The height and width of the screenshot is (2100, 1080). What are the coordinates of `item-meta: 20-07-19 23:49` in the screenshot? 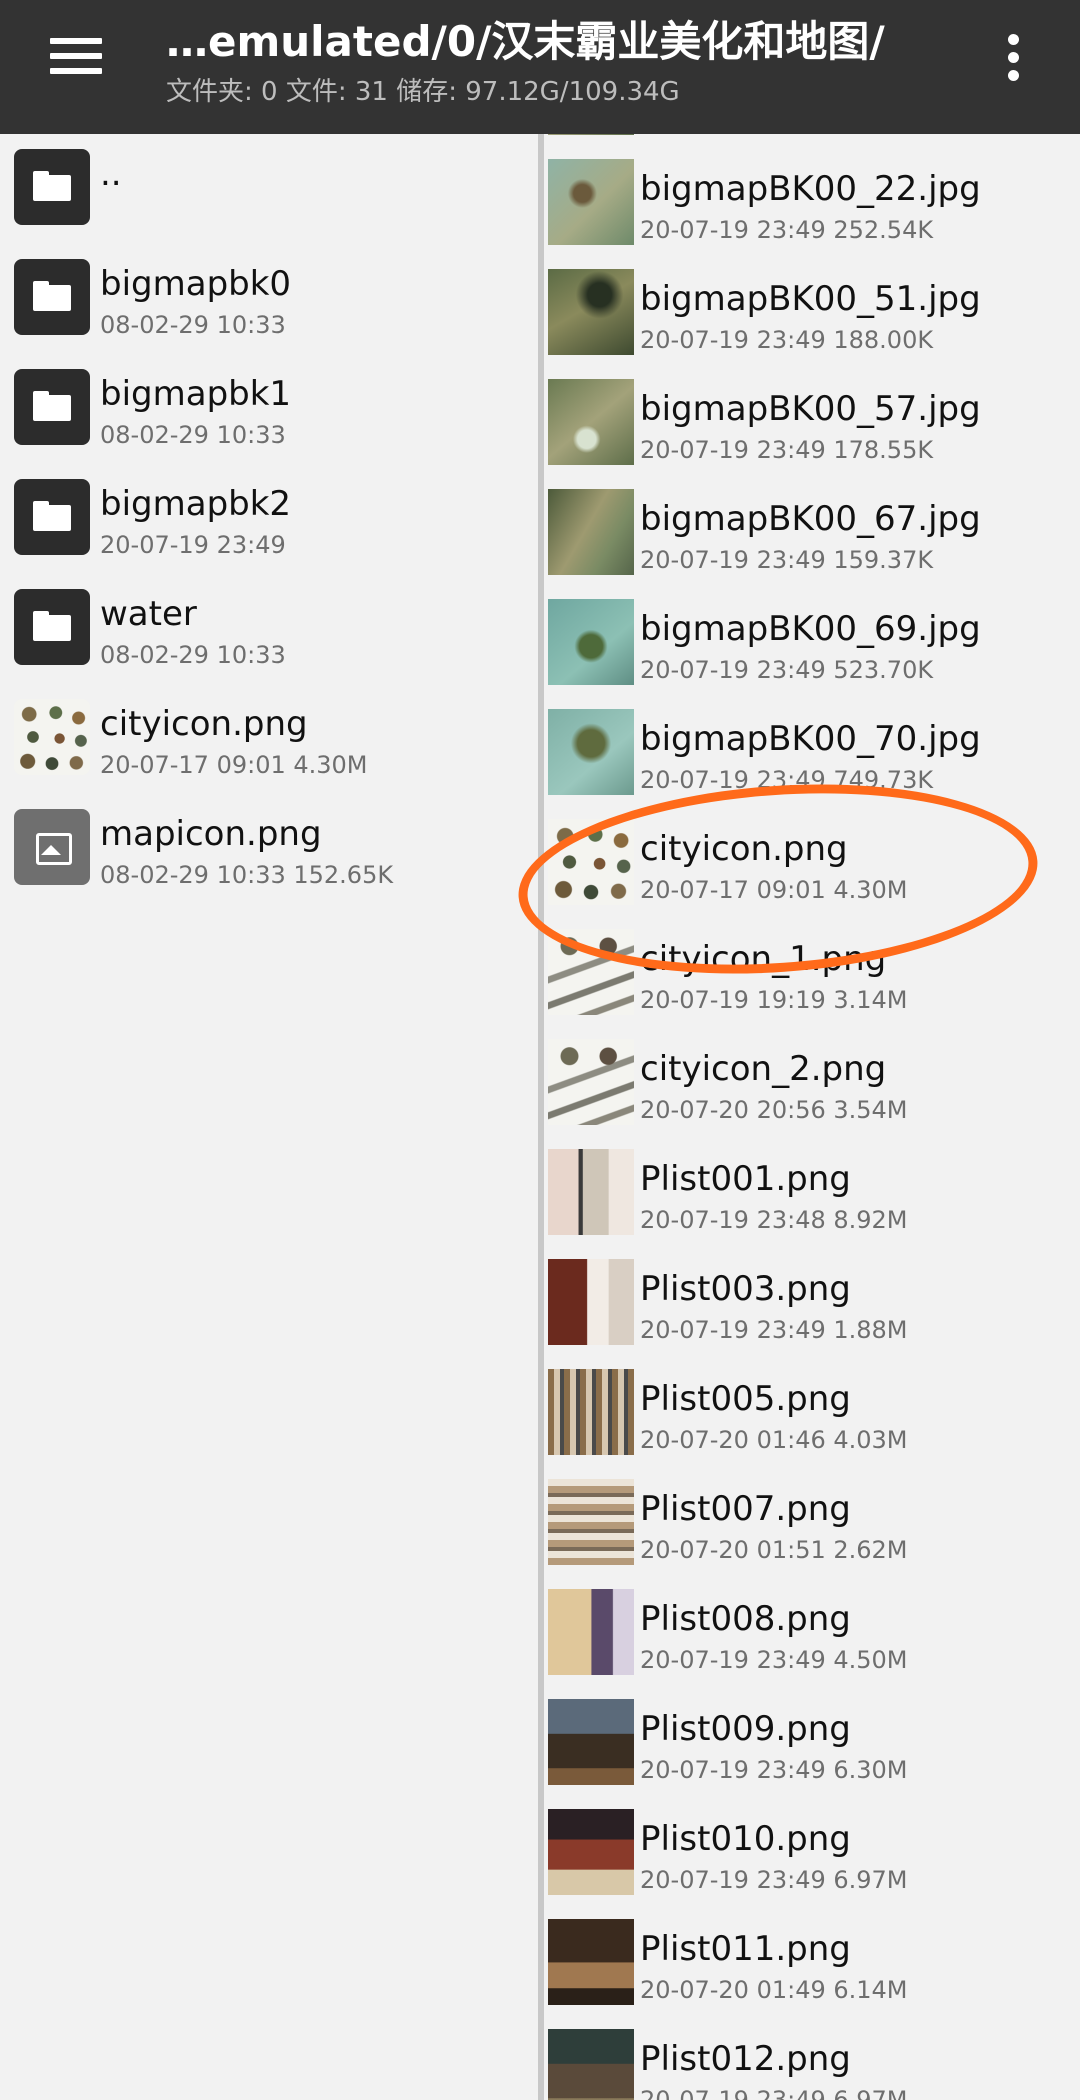 It's located at (193, 545).